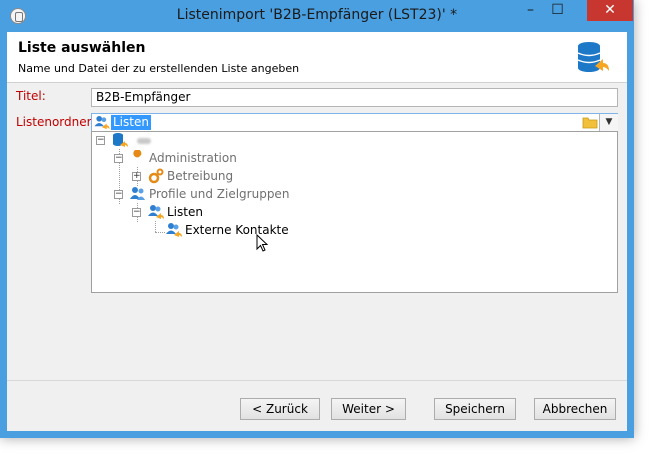 This screenshot has width=666, height=470. Describe the element at coordinates (608, 122) in the screenshot. I see `chevron-down-icon: ▼` at that location.